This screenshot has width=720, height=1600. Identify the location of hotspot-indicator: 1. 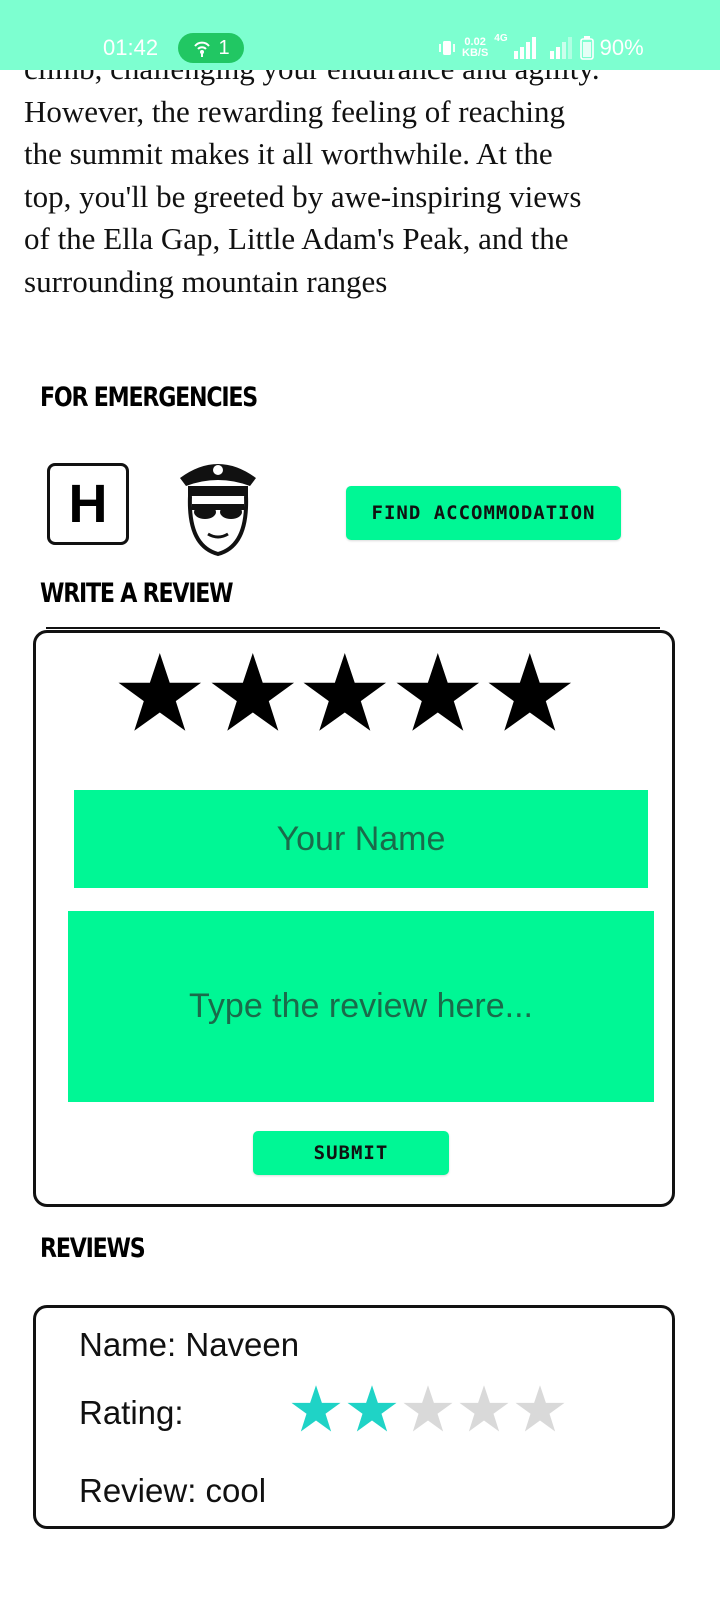
(211, 48).